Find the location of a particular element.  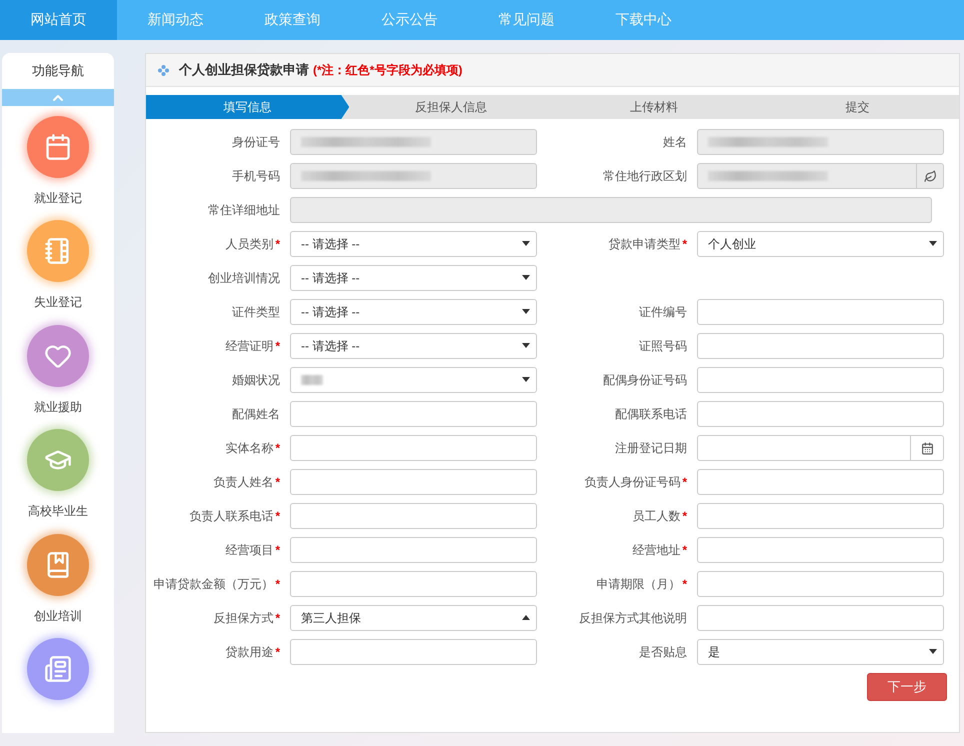

field-label: 经营项目 * is located at coordinates (252, 550).